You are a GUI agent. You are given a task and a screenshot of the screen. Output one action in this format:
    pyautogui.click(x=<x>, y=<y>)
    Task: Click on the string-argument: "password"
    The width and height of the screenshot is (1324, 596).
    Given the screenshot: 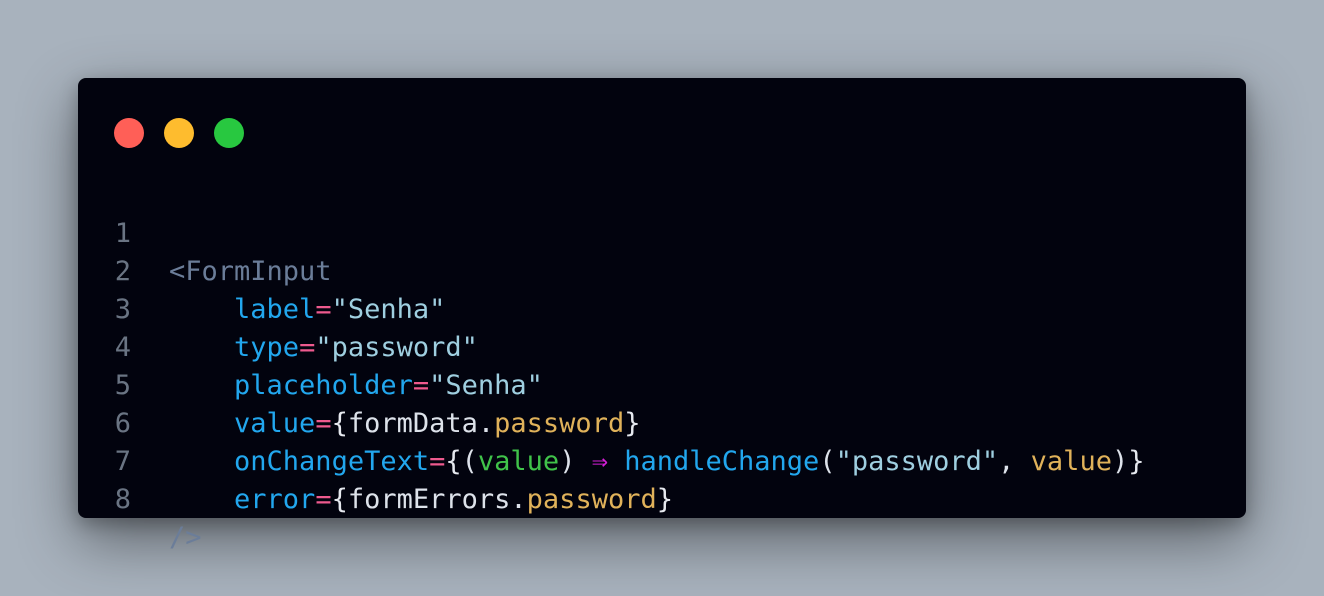 What is the action you would take?
    pyautogui.click(x=917, y=461)
    